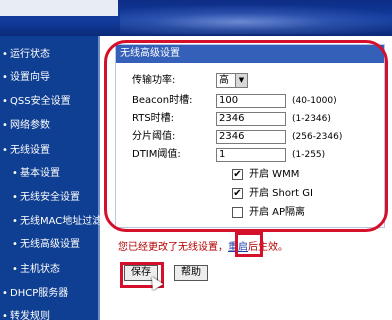 The image size is (392, 320). I want to click on notice-text-before: 您已经更改了无线设置，, so click(173, 247).